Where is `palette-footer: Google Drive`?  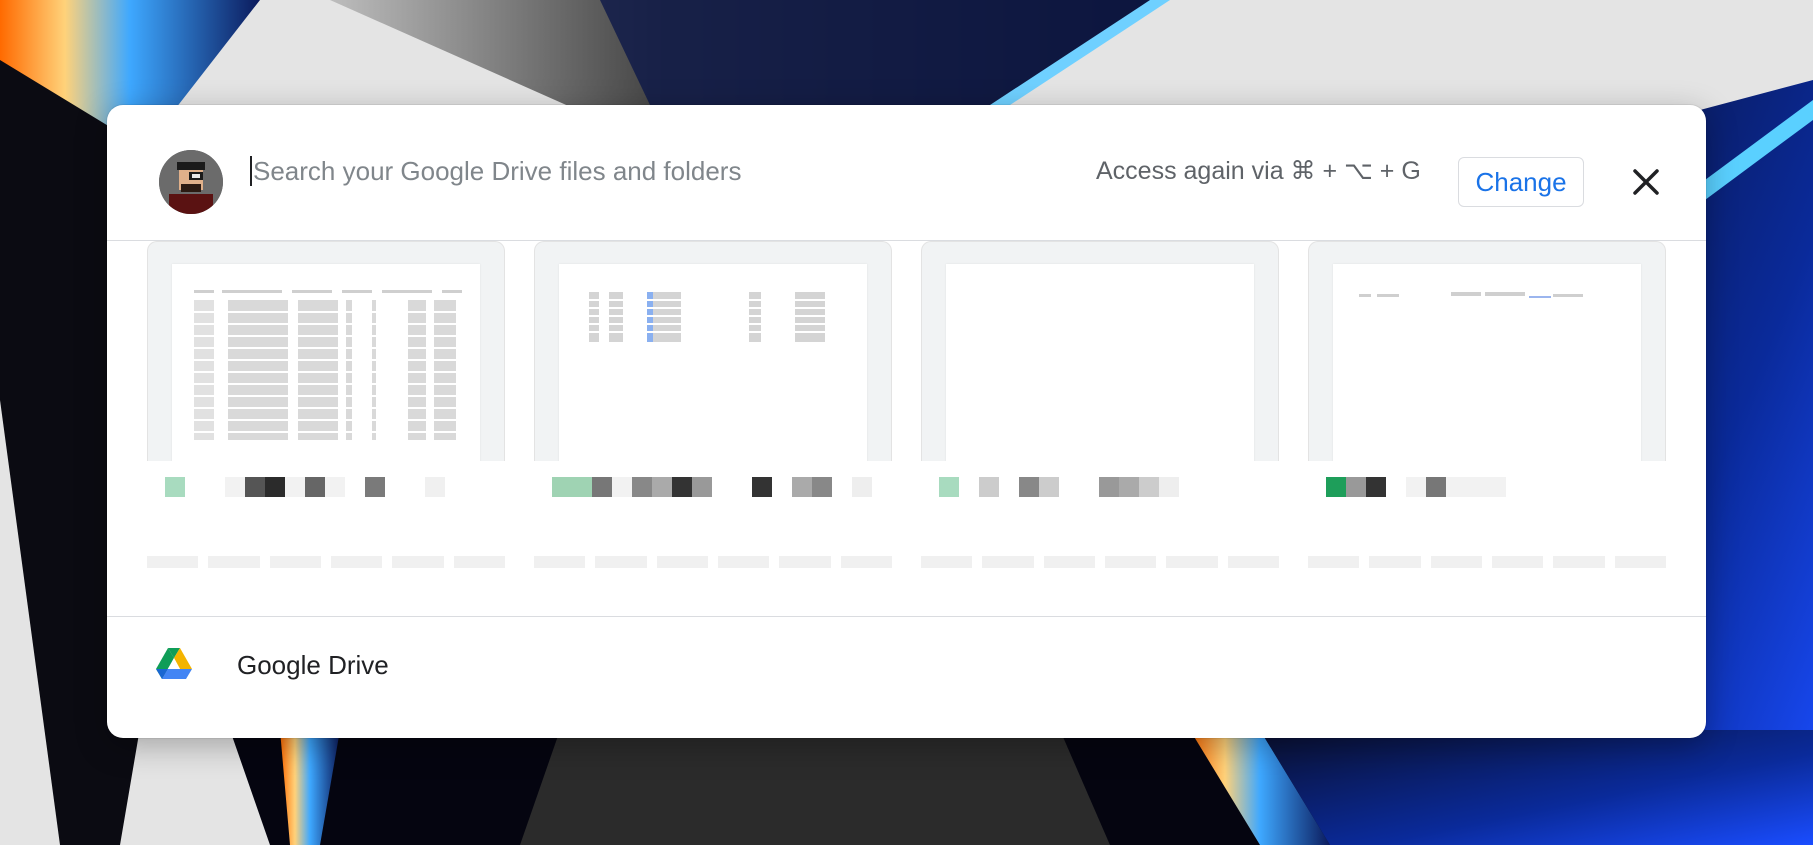 palette-footer: Google Drive is located at coordinates (906, 677).